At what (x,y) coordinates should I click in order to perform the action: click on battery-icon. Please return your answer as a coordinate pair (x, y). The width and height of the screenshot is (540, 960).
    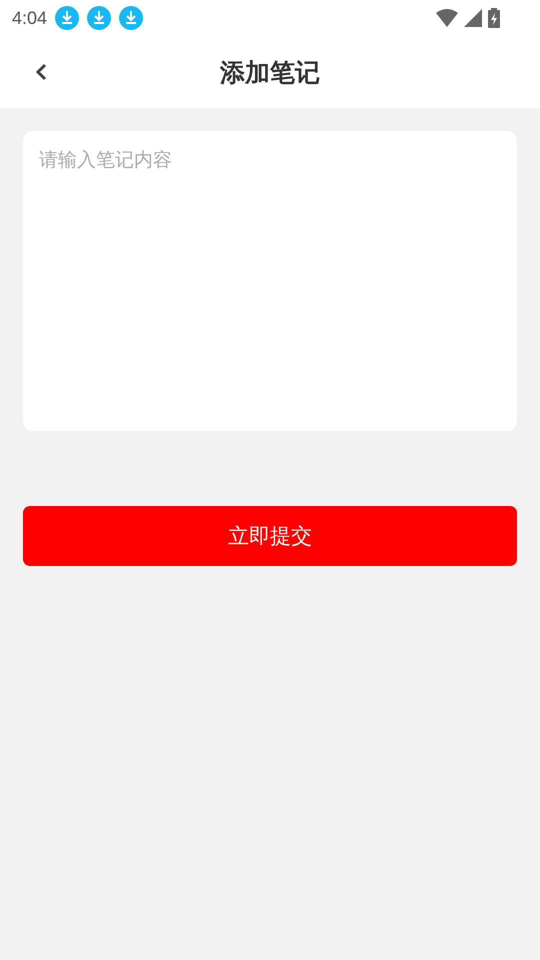
    Looking at the image, I should click on (494, 18).